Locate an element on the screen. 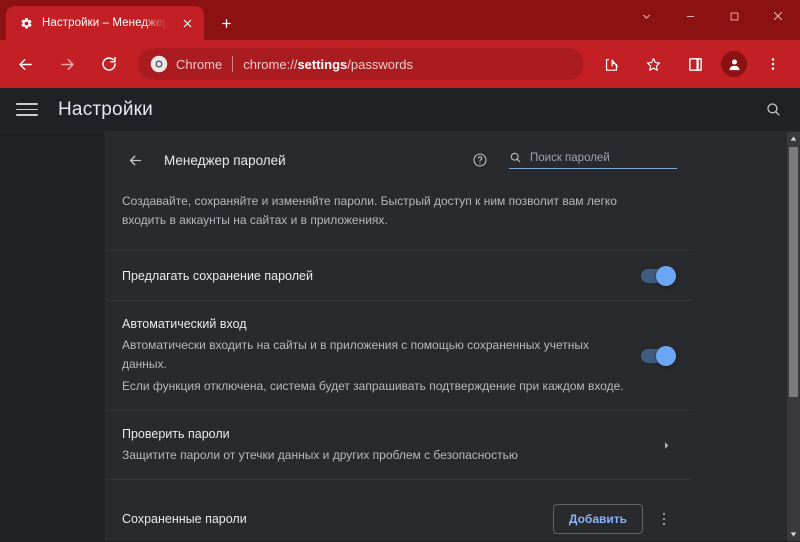 This screenshot has width=800, height=542. settings-sidebar is located at coordinates (53, 336).